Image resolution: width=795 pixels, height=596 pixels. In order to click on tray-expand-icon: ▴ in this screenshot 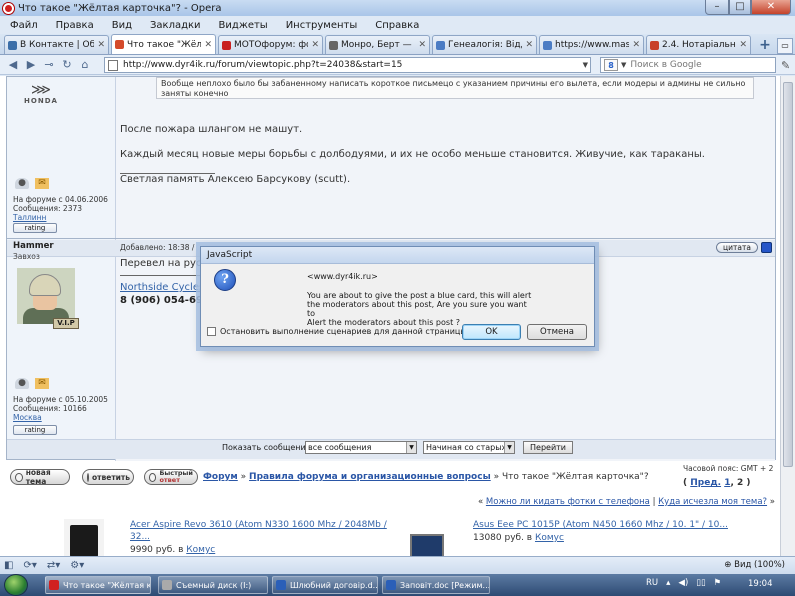, I will do `click(668, 583)`.